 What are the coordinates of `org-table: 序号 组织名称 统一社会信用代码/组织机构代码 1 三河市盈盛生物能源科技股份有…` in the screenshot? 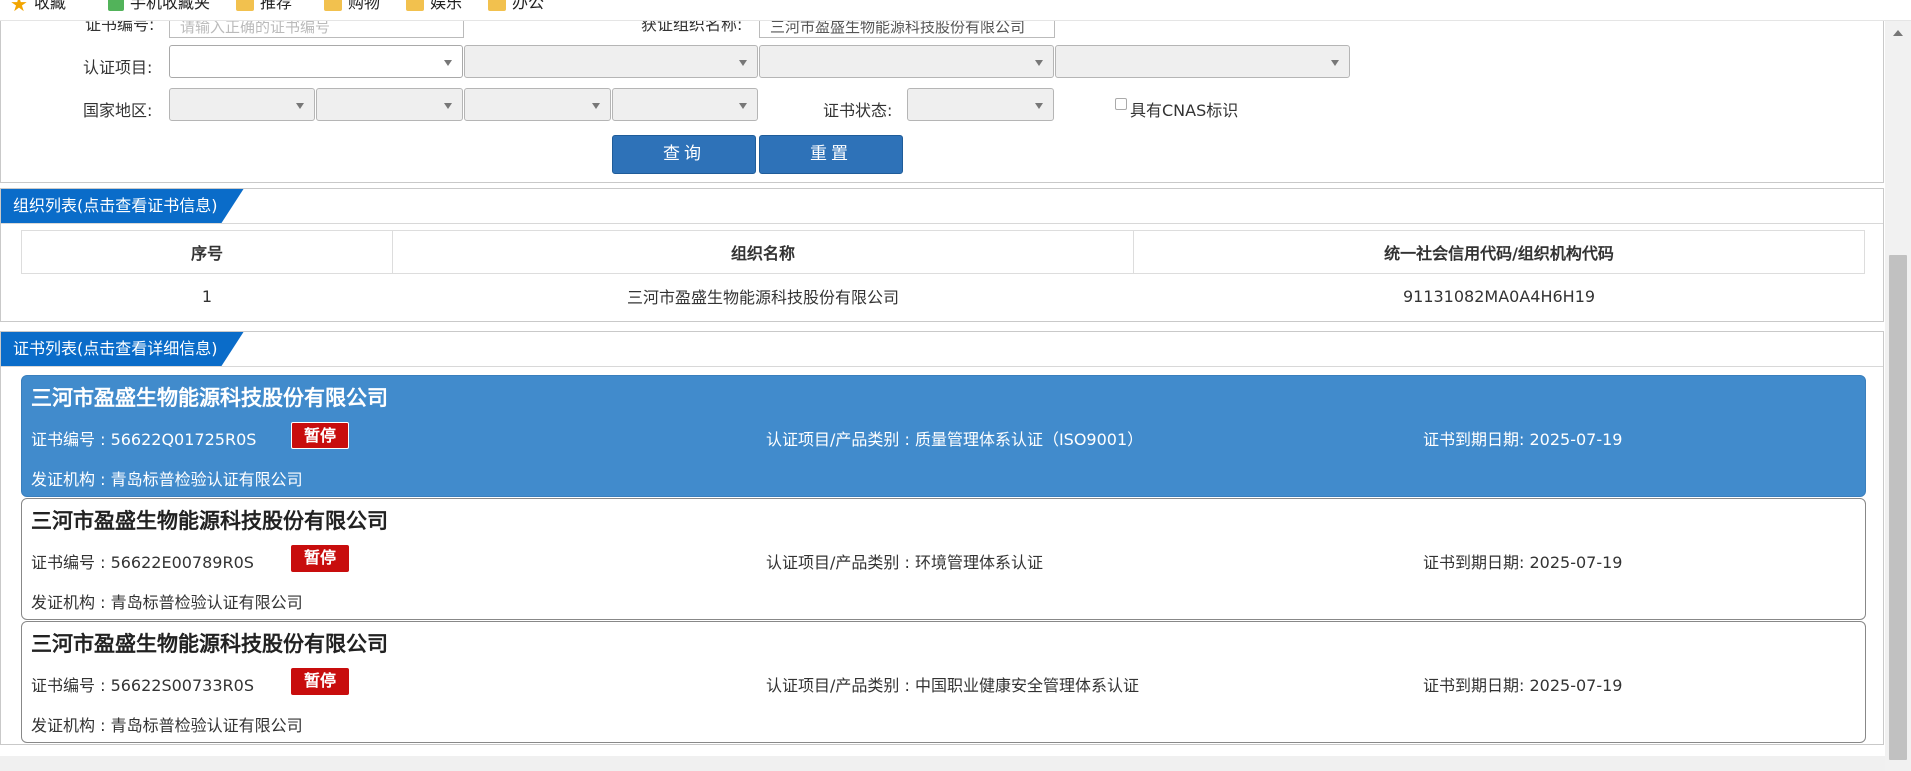 It's located at (943, 274).